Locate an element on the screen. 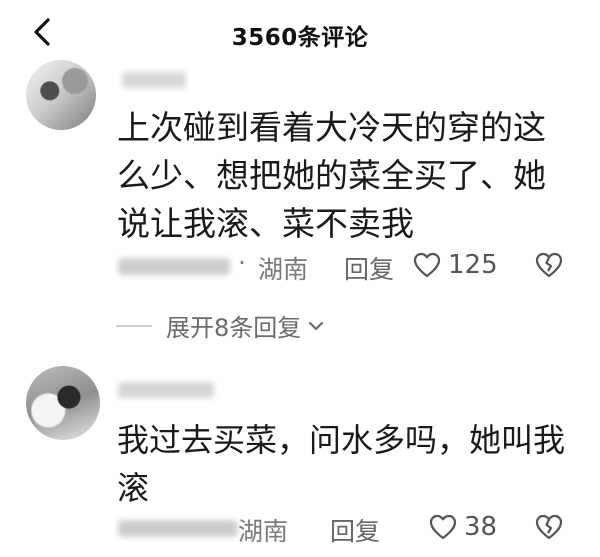  like-button: 125 is located at coordinates (455, 265).